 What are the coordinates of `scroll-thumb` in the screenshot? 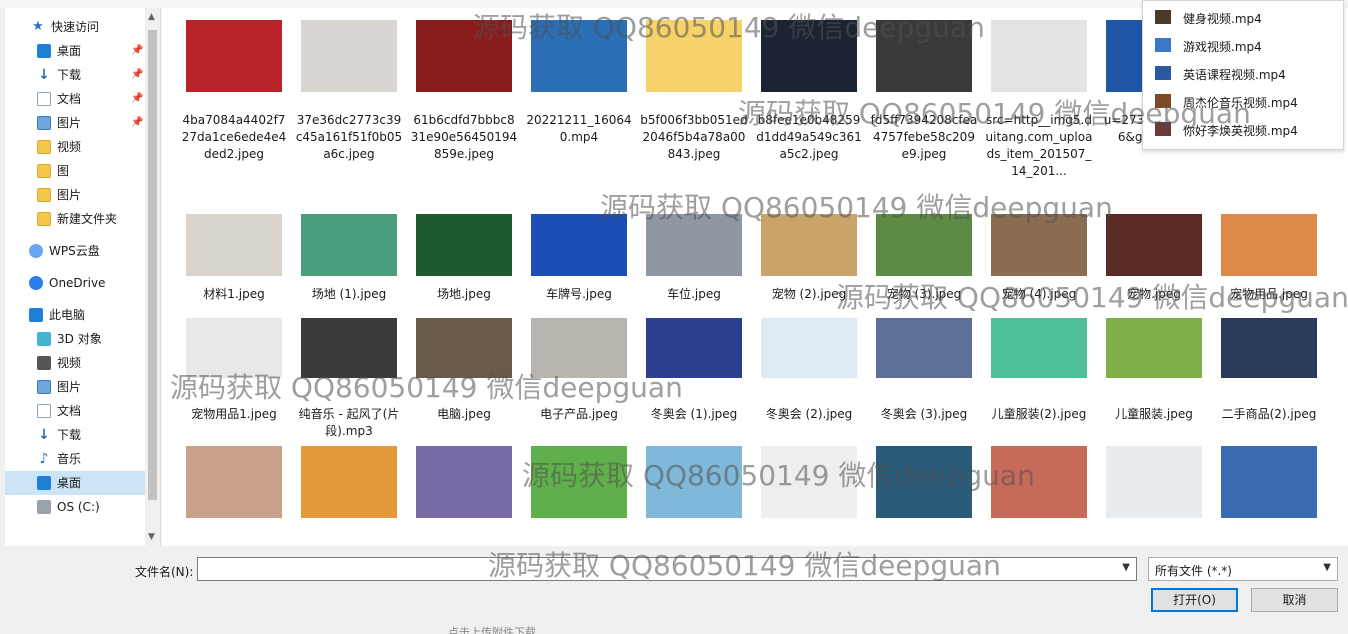 It's located at (152, 265).